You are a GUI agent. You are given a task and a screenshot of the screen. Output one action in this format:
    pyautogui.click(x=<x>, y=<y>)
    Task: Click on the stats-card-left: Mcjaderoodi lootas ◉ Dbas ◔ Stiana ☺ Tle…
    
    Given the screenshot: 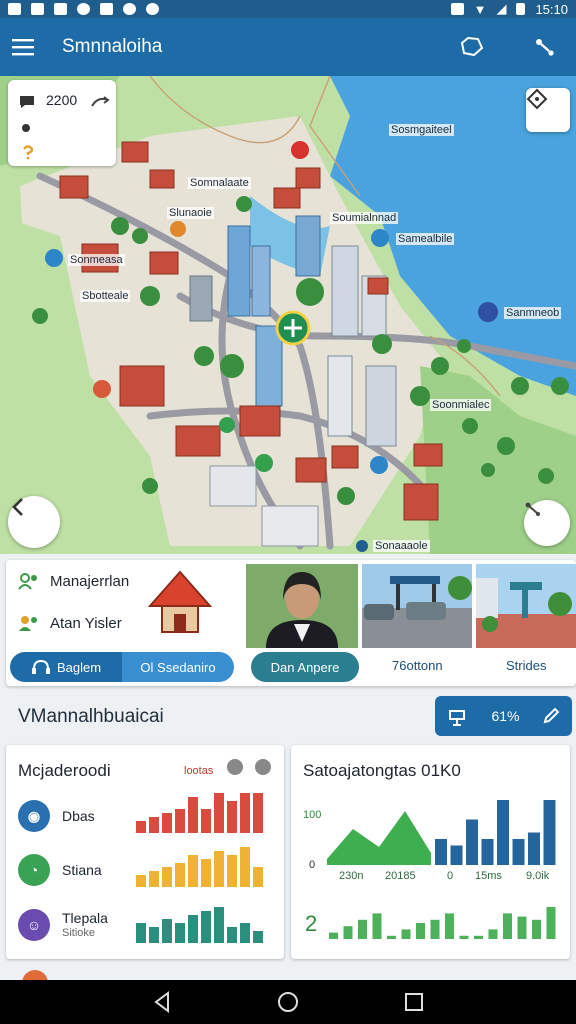 What is the action you would take?
    pyautogui.click(x=145, y=852)
    